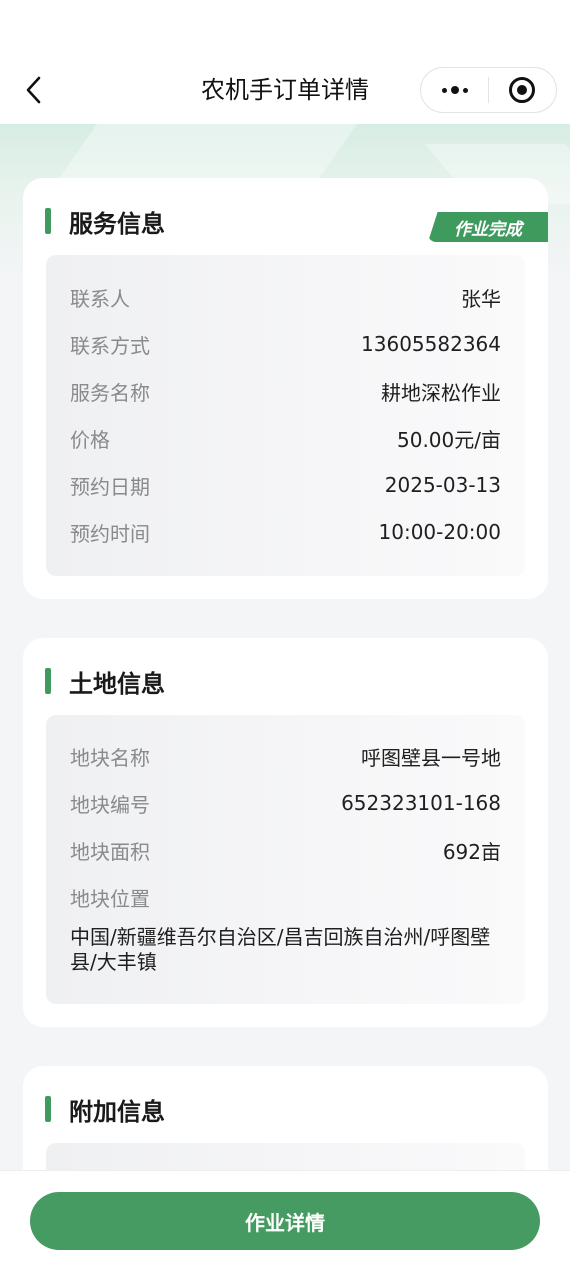 The image size is (570, 1268). Describe the element at coordinates (90, 439) in the screenshot. I see `row-label: 价格` at that location.